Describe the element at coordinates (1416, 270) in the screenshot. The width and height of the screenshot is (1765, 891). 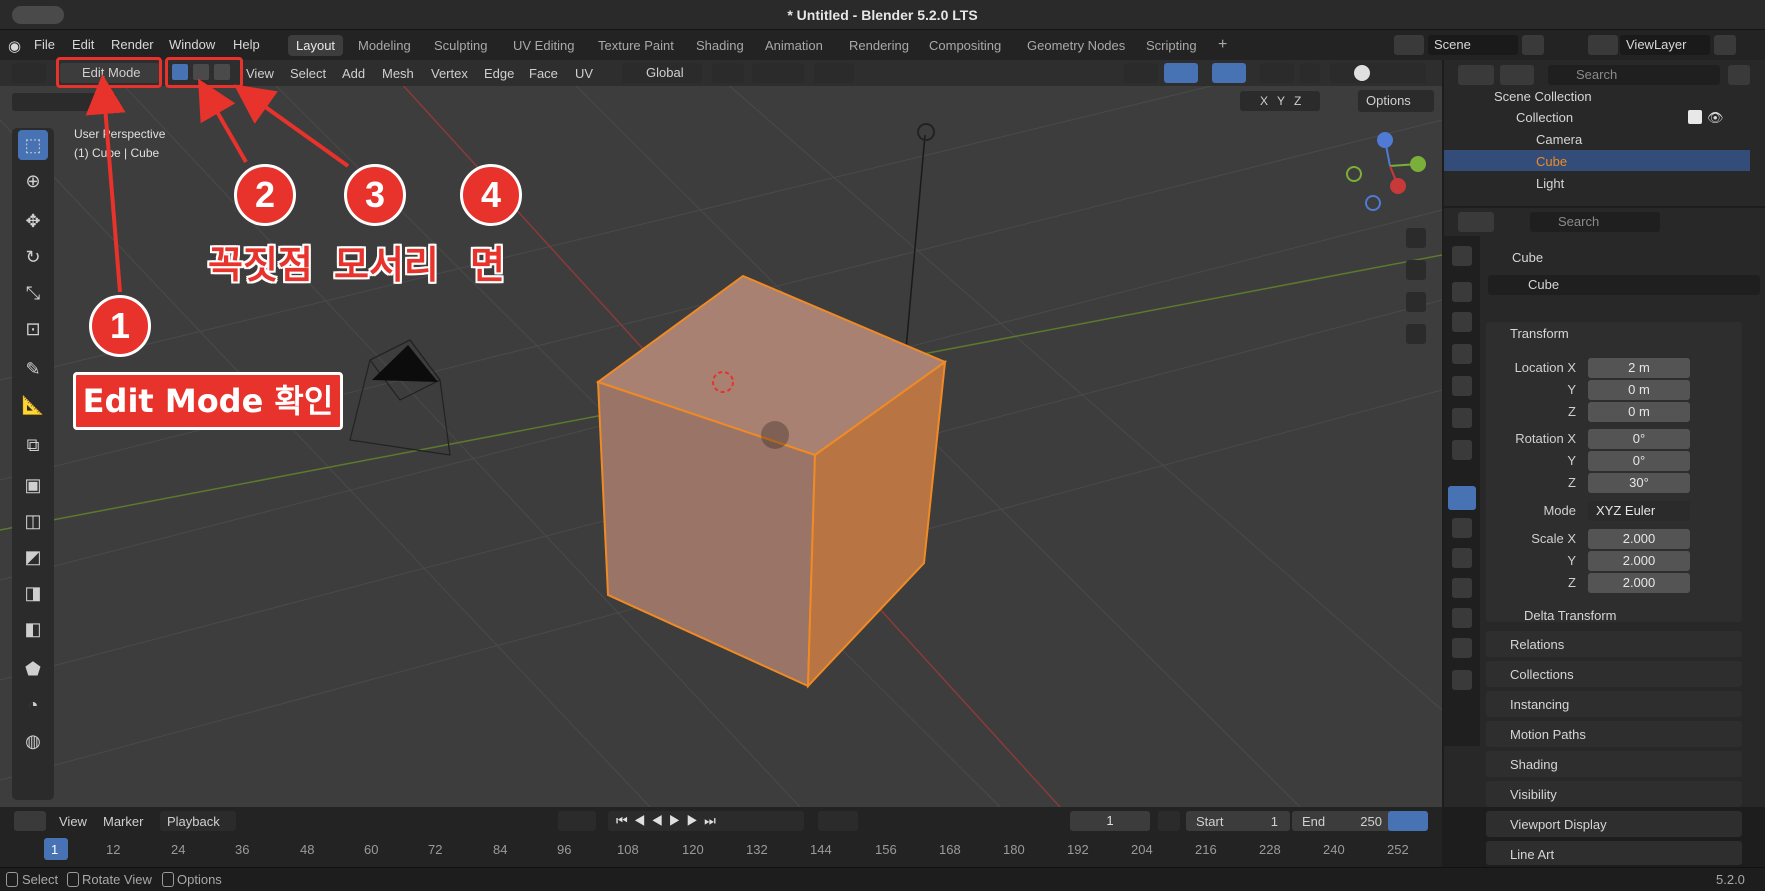
I see `pan-hand-icon` at that location.